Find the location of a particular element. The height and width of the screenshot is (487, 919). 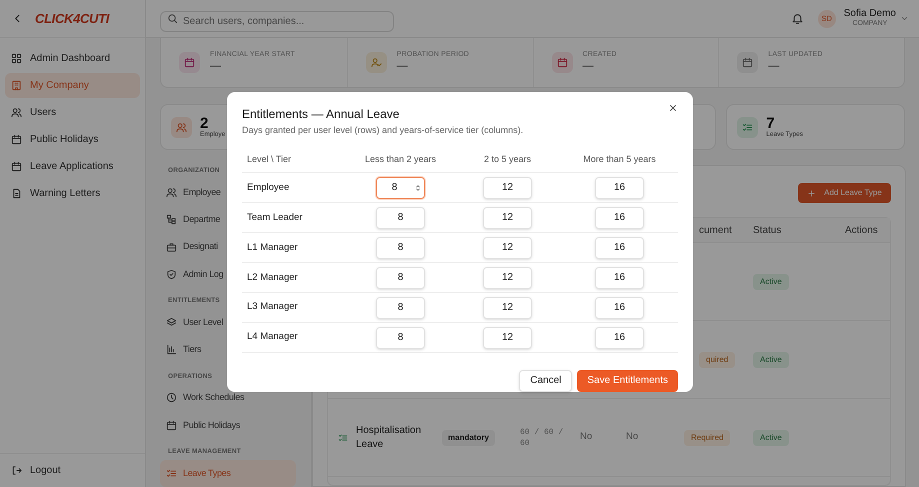

document-badge: Required is located at coordinates (707, 438).